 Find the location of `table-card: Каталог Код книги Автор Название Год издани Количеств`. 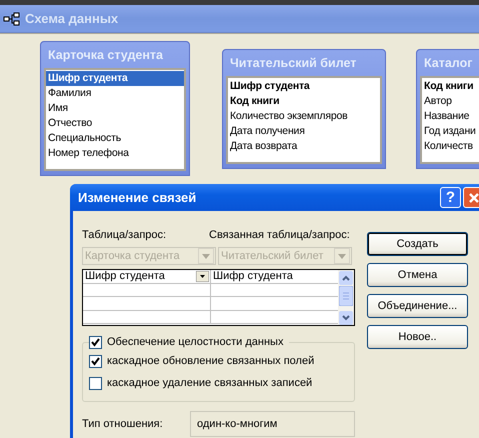

table-card: Каталог Код книги Автор Название Год издани Количеств is located at coordinates (447, 109).